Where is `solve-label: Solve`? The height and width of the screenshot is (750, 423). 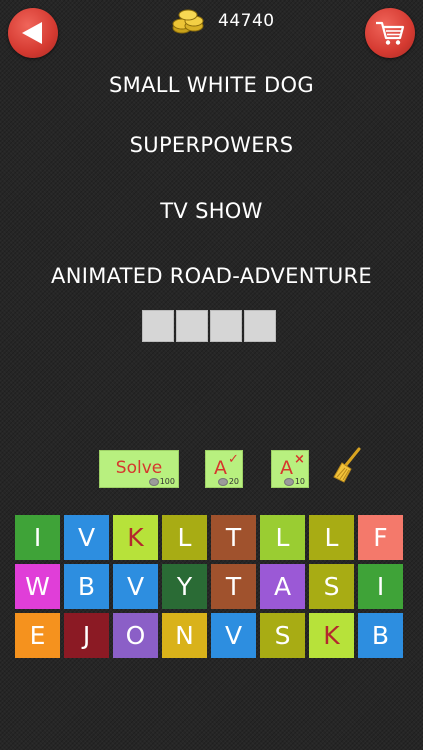 solve-label: Solve is located at coordinates (139, 468).